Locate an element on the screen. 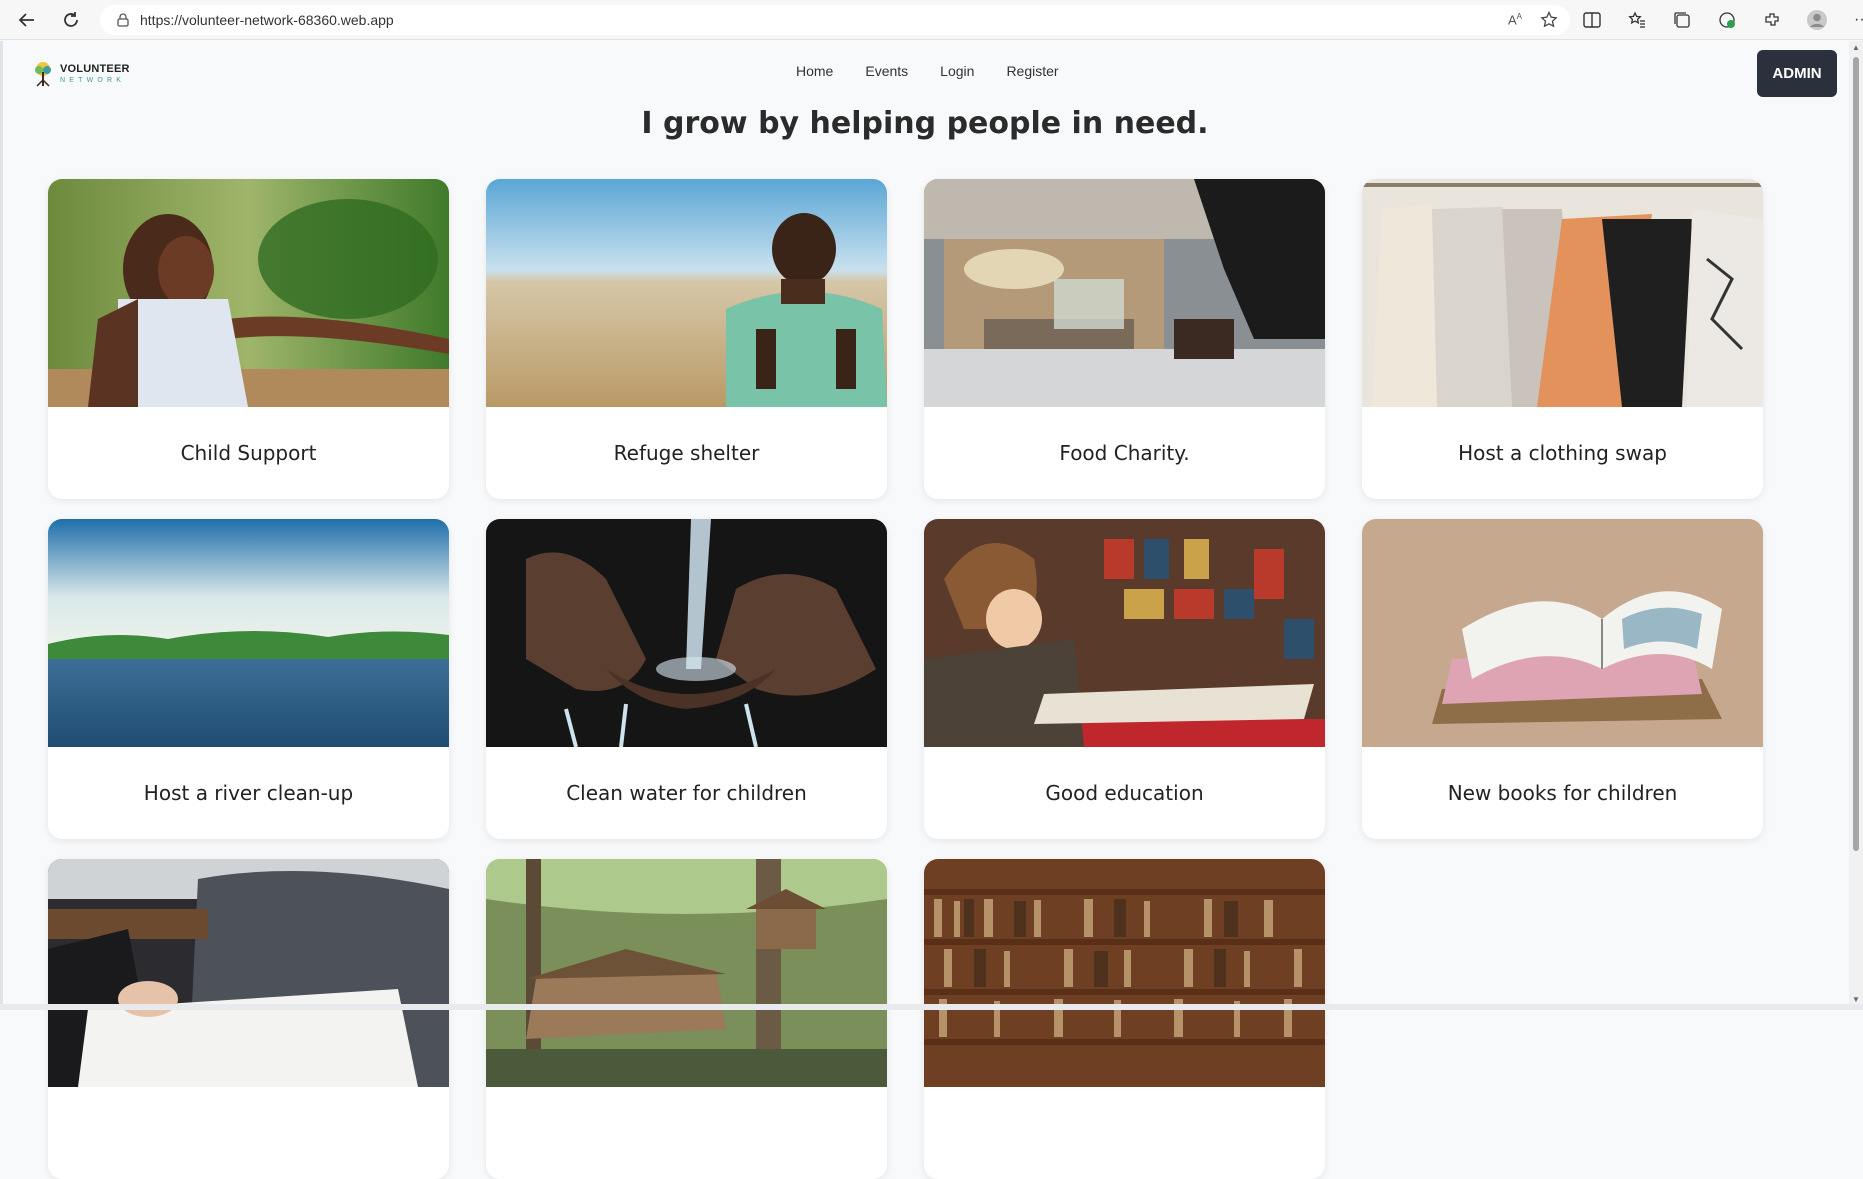 The width and height of the screenshot is (1863, 1179). event-card: Child Support is located at coordinates (248, 339).